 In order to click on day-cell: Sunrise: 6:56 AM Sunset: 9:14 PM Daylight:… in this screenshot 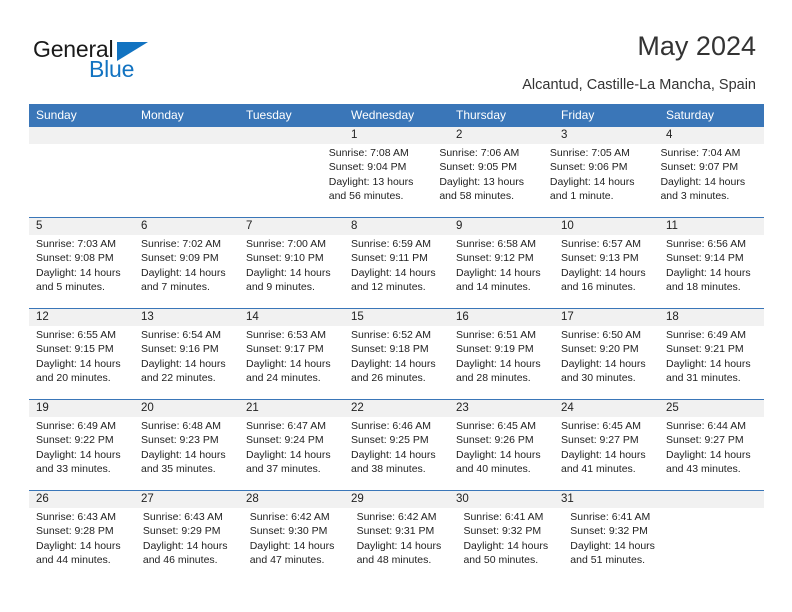, I will do `click(711, 271)`.